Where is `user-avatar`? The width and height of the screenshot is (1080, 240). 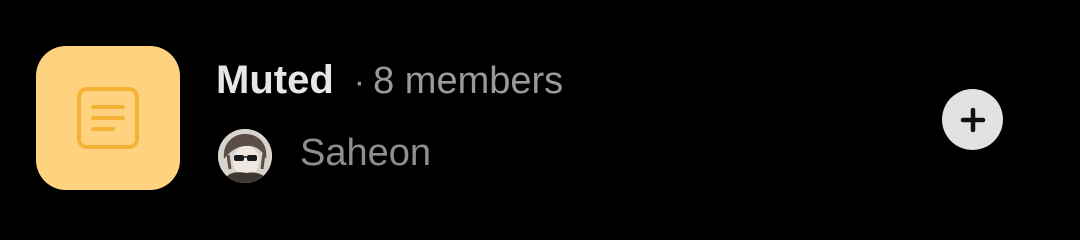
user-avatar is located at coordinates (245, 156).